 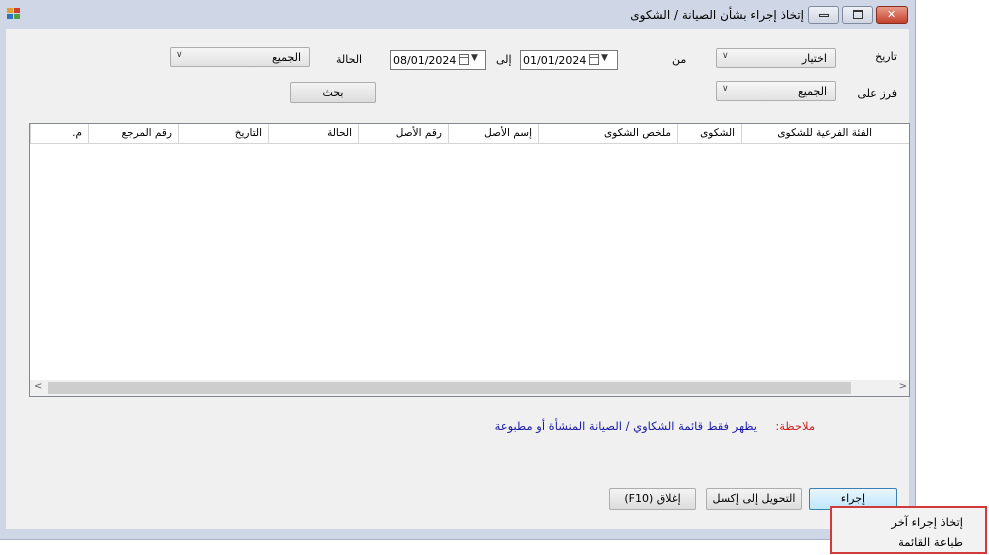 What do you see at coordinates (754, 499) in the screenshot?
I see `export-excel-button: التحويل إلى إكسل` at bounding box center [754, 499].